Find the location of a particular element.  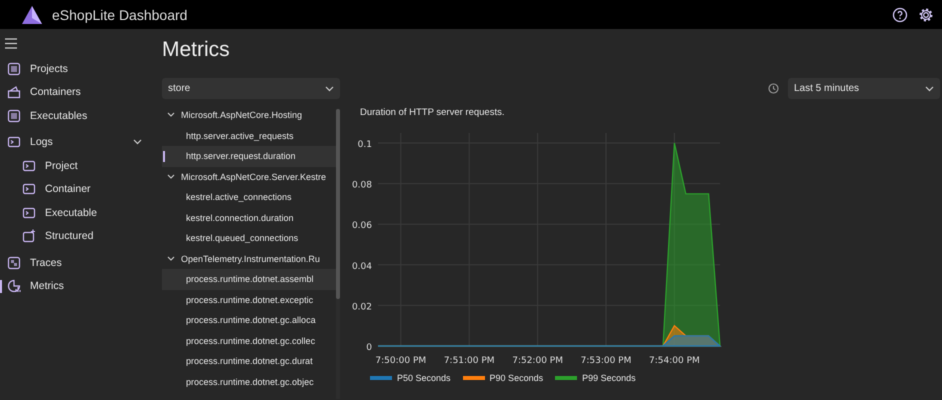

sparkle-document-icon is located at coordinates (29, 236).